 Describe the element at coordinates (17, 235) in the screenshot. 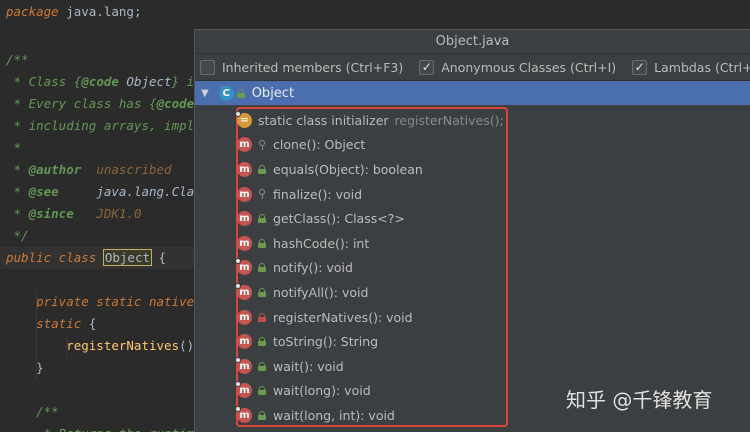

I see `code-token: */` at that location.